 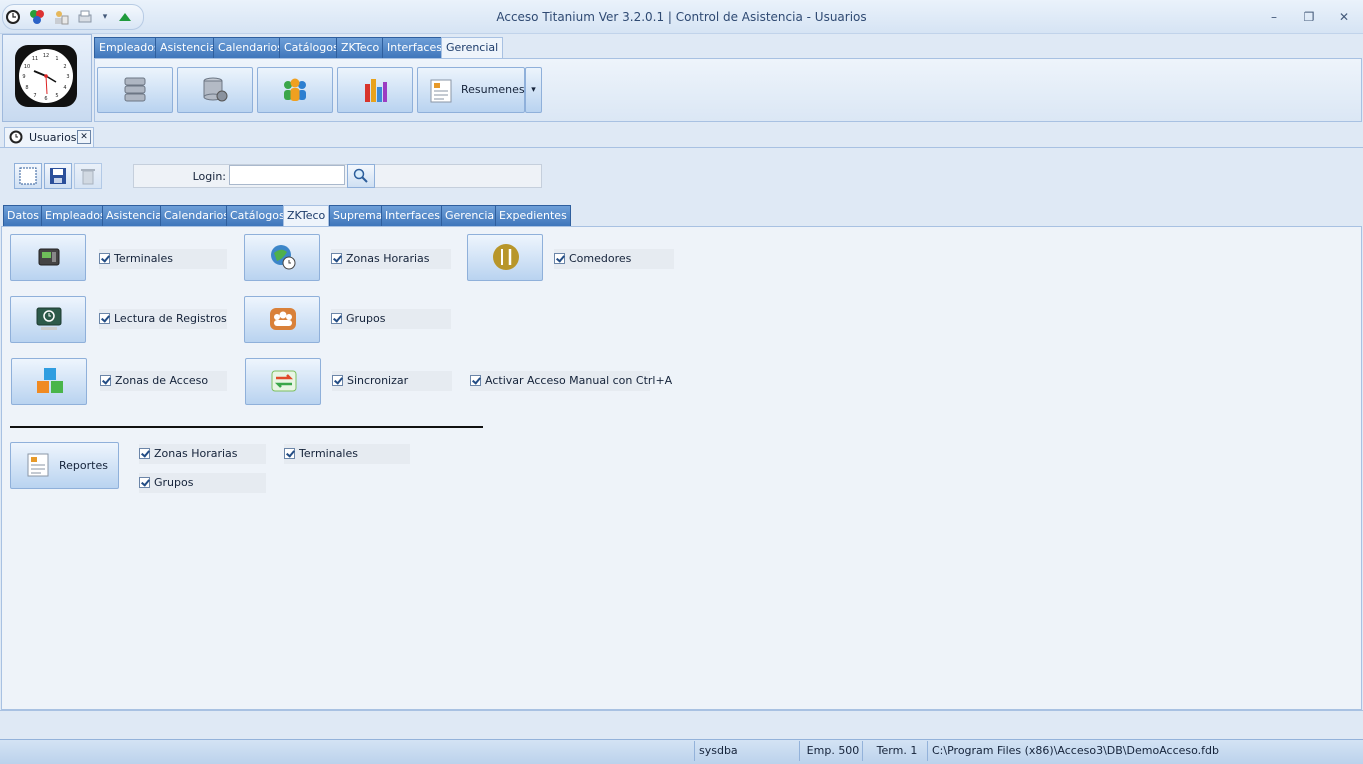 What do you see at coordinates (328, 453) in the screenshot?
I see `reportes-terminales-label: Terminales` at bounding box center [328, 453].